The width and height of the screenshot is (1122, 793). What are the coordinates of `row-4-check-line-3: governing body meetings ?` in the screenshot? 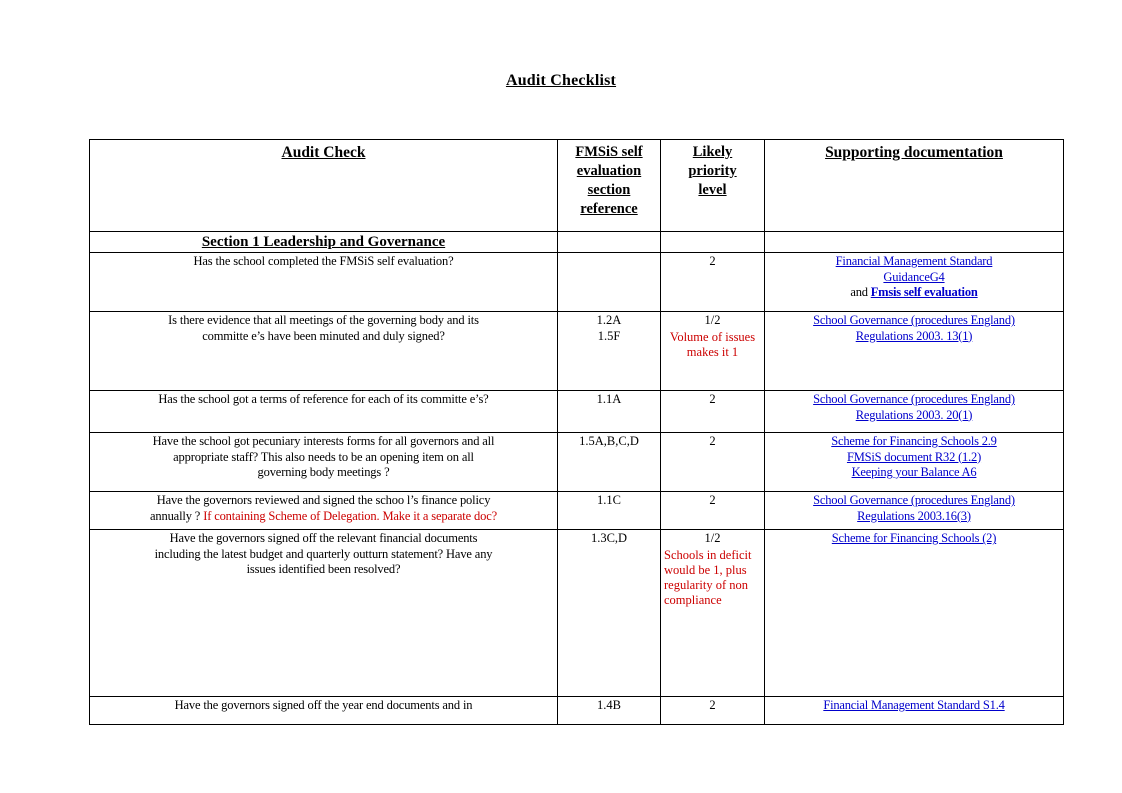 It's located at (323, 471).